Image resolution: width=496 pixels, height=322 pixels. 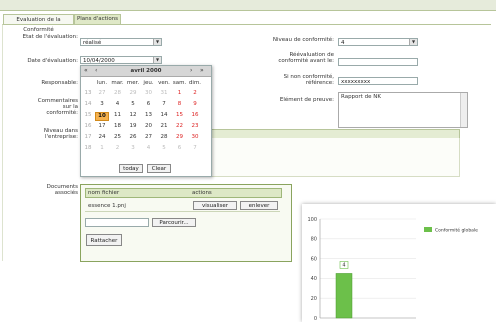 I want to click on enlever-button-label: enlever, so click(x=259, y=206).